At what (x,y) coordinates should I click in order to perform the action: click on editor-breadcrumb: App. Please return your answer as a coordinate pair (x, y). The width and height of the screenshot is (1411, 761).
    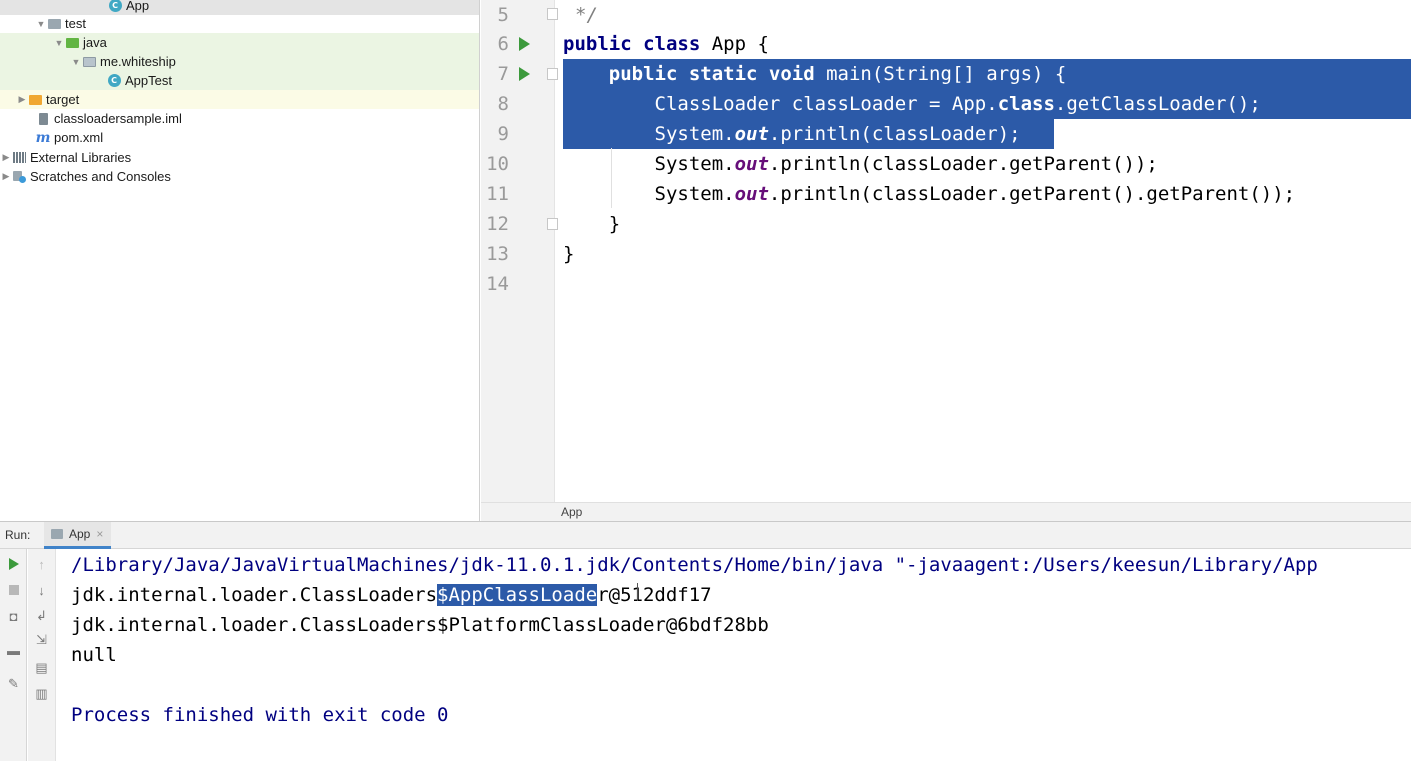
    Looking at the image, I should click on (946, 511).